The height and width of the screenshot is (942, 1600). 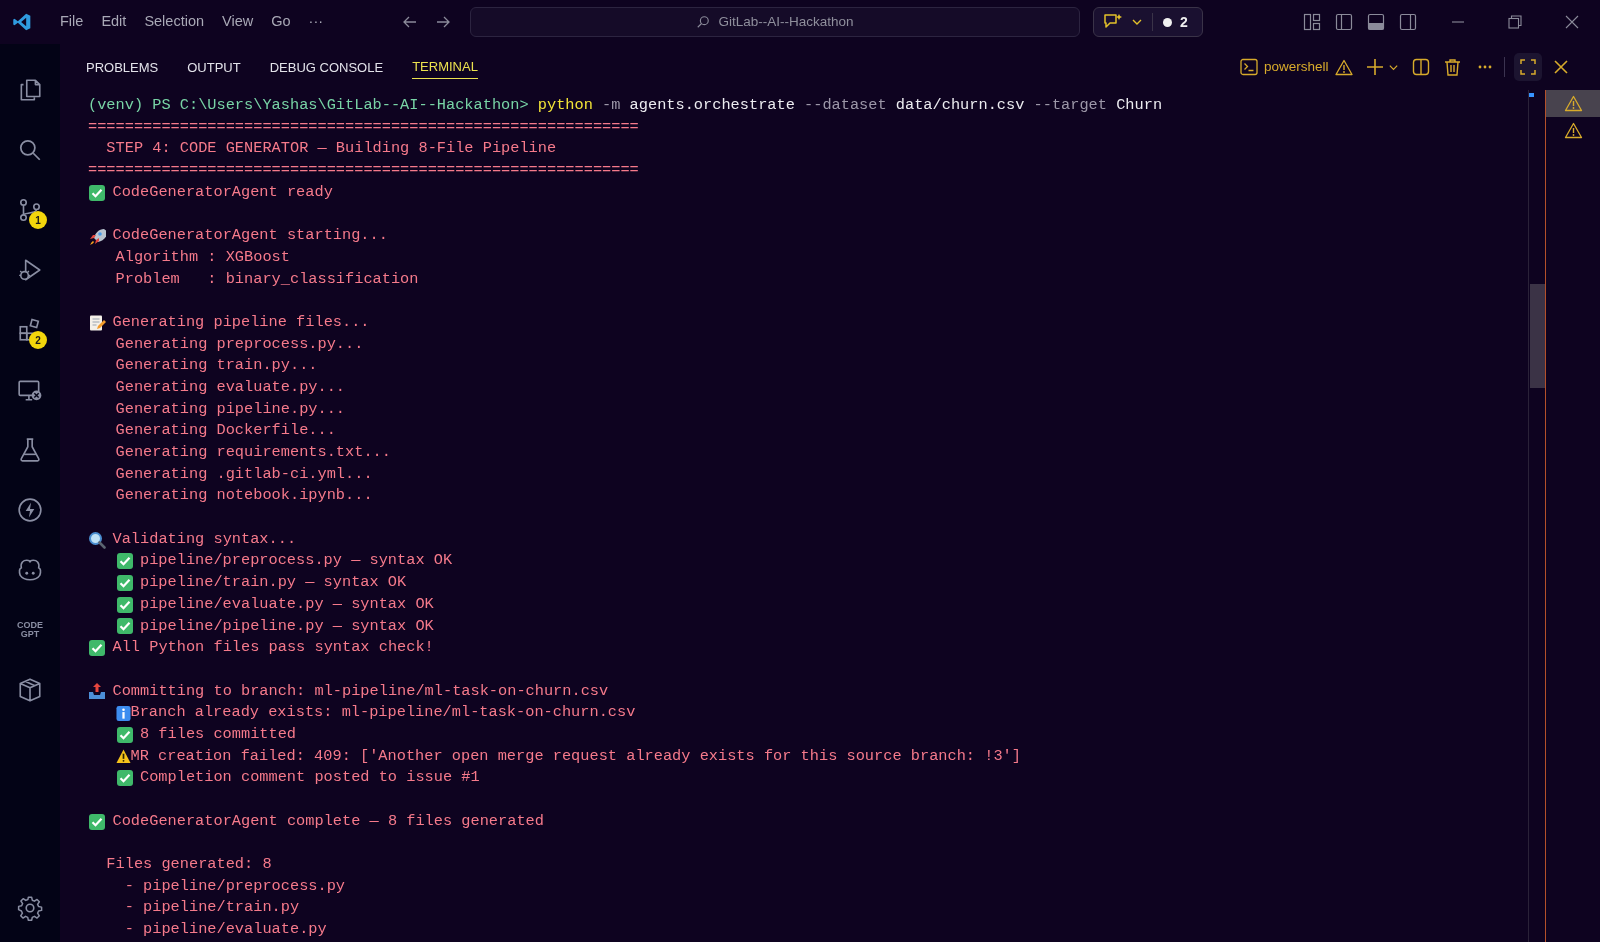 What do you see at coordinates (443, 22) in the screenshot?
I see `forward-arrow-icon` at bounding box center [443, 22].